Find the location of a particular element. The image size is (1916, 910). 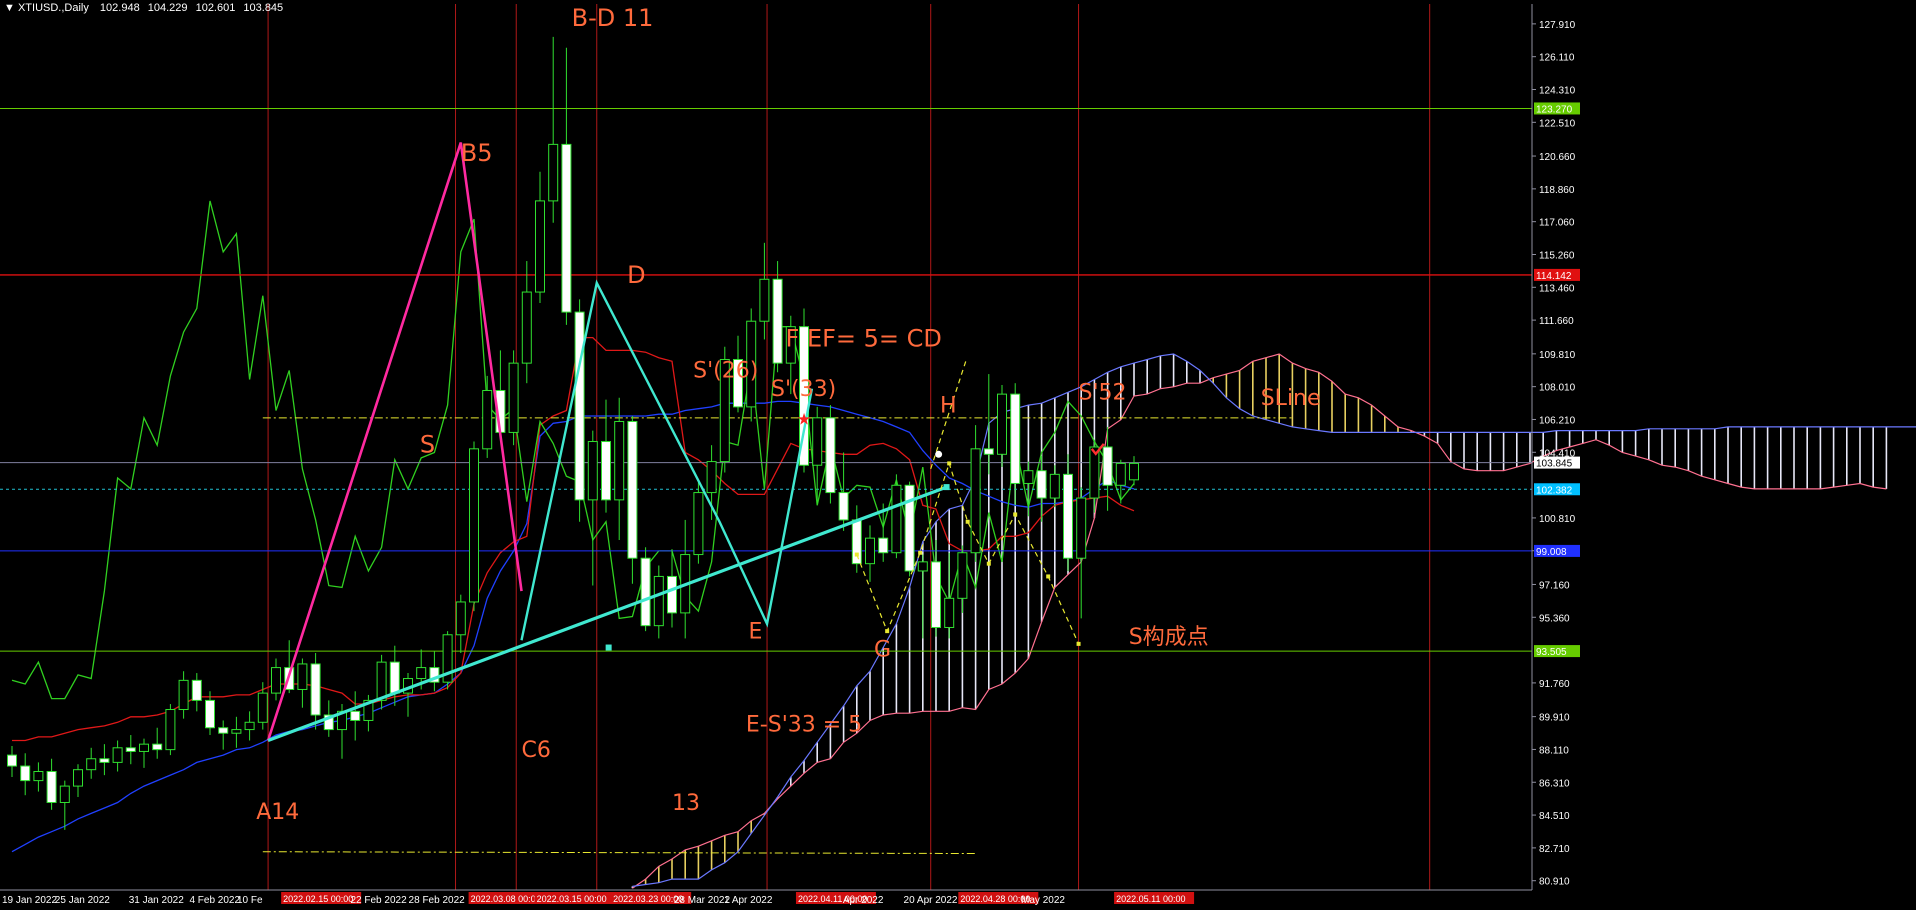

annotation-label: SLine is located at coordinates (1291, 398).